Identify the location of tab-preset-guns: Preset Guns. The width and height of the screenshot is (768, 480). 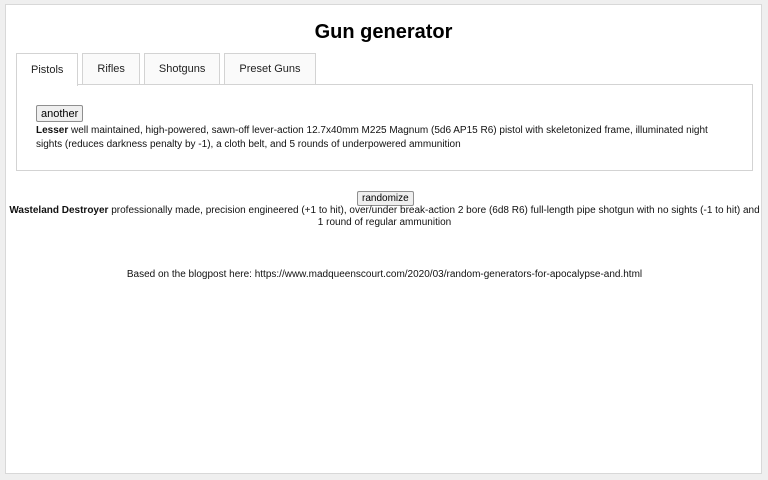
(270, 68).